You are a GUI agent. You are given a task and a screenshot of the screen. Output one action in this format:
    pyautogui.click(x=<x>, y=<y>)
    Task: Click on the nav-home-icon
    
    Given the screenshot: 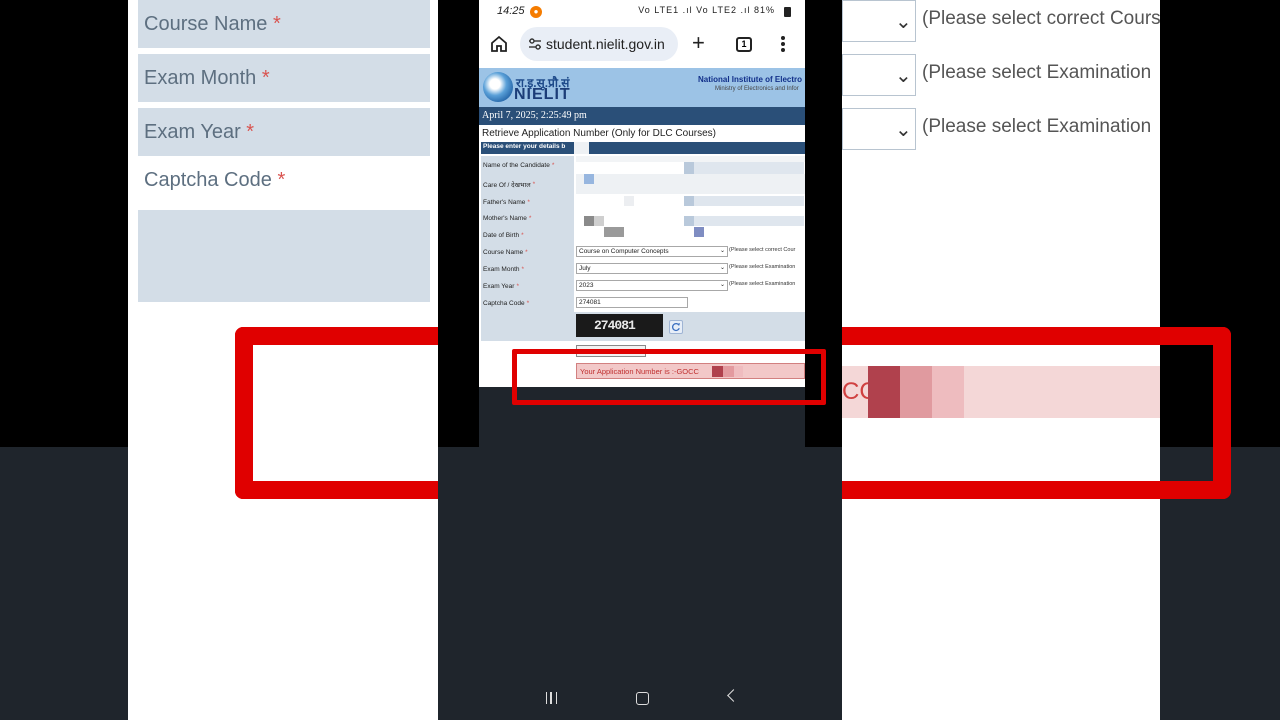 What is the action you would take?
    pyautogui.click(x=642, y=698)
    